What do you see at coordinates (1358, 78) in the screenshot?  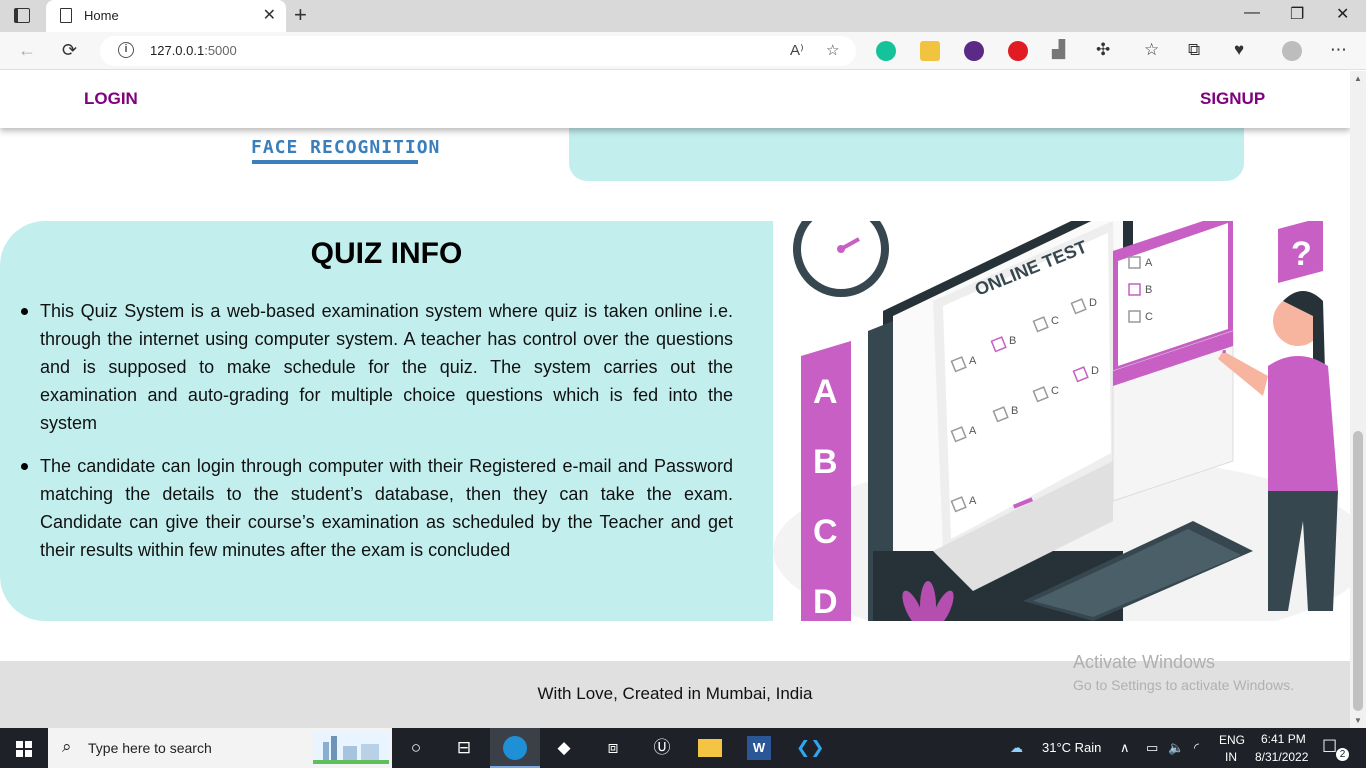 I see `scroll-up-icon: ▲` at bounding box center [1358, 78].